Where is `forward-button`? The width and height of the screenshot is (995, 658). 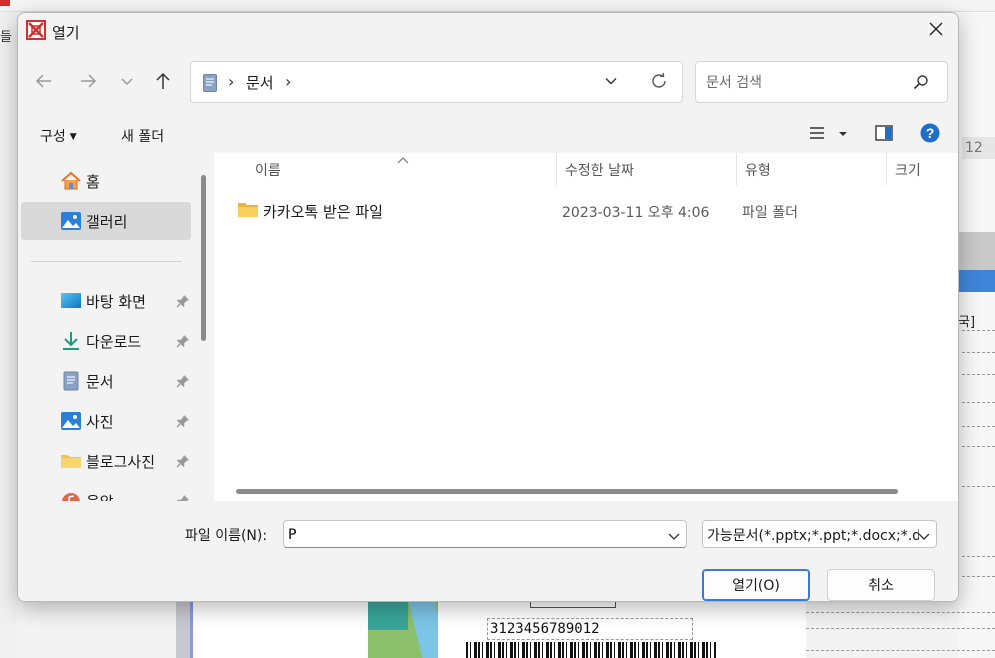 forward-button is located at coordinates (88, 83).